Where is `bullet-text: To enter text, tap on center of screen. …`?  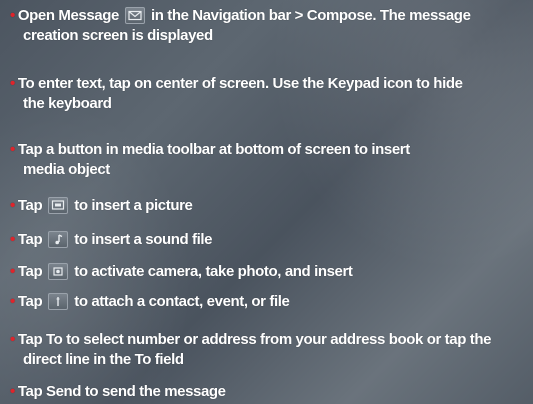 bullet-text: To enter text, tap on center of screen. … is located at coordinates (240, 83).